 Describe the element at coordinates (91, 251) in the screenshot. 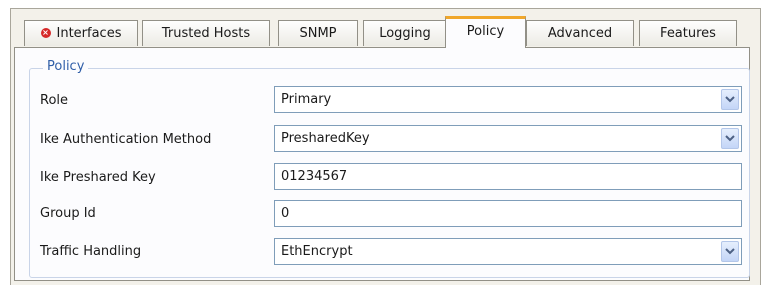

I see `traffic-handling-label: Traffic Handling` at that location.